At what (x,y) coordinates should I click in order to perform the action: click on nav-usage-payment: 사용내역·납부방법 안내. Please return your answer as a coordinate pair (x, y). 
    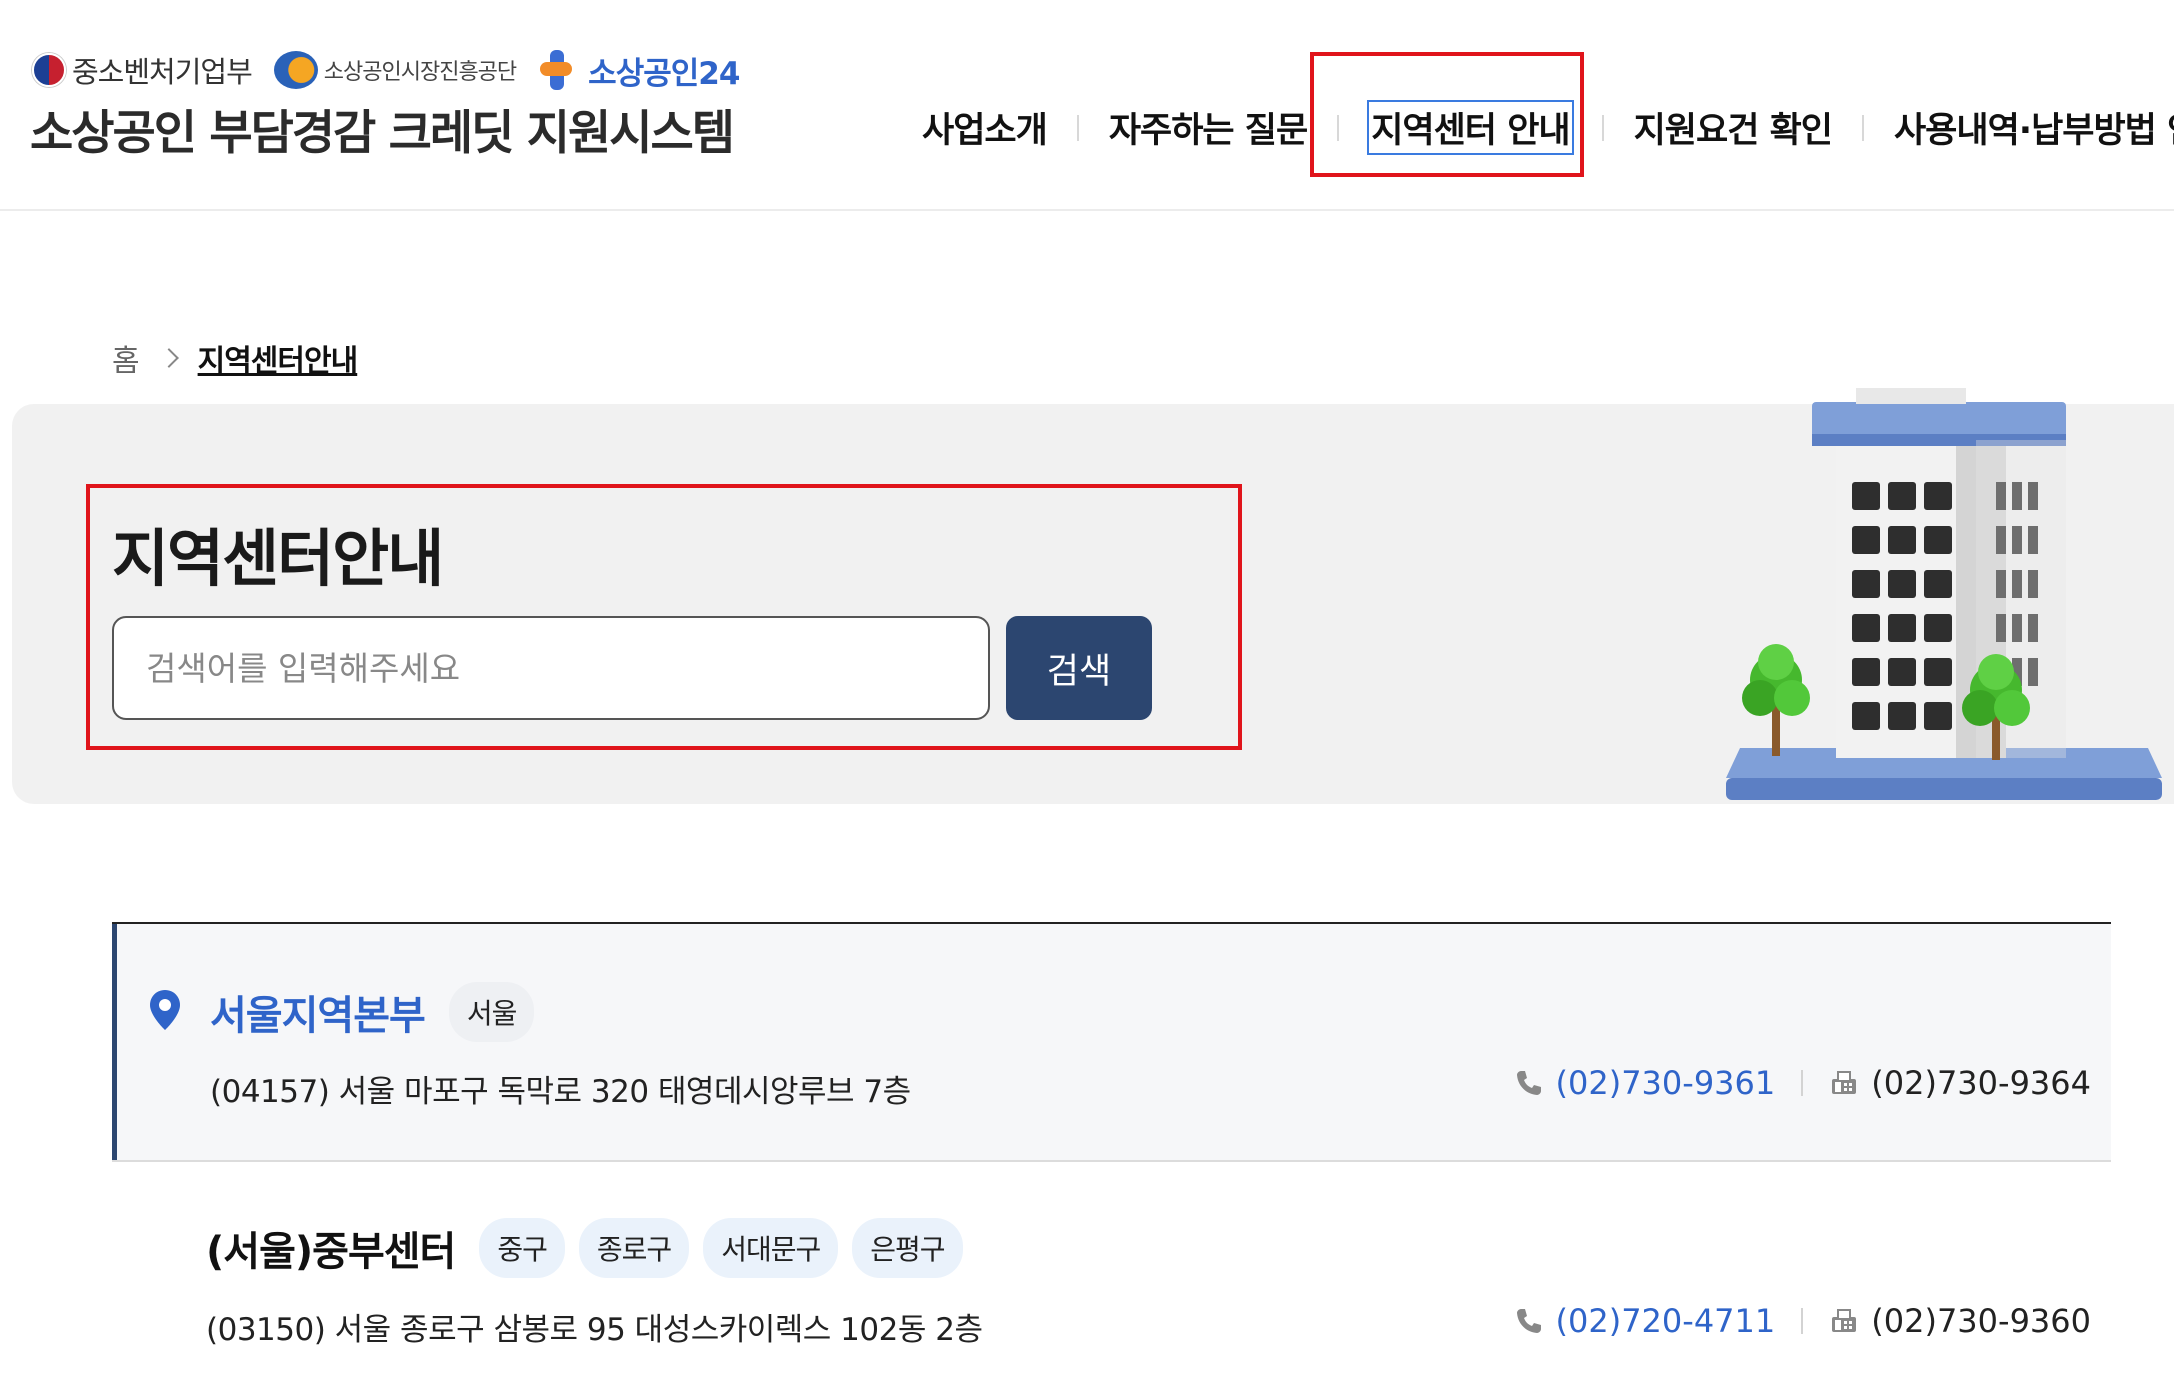
    Looking at the image, I should click on (2033, 127).